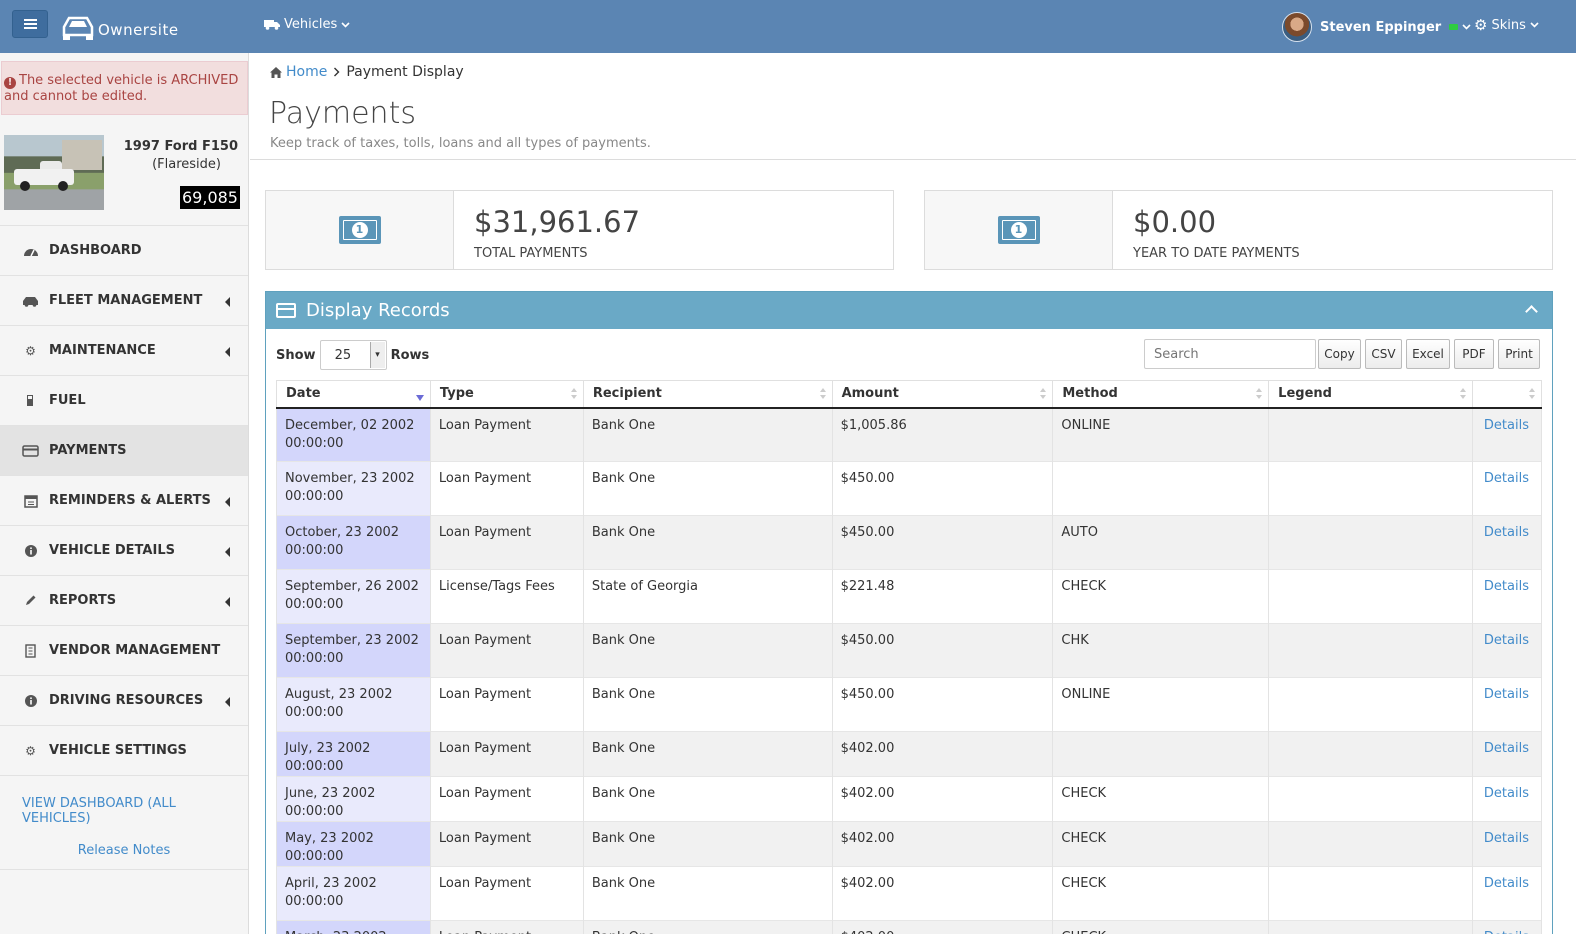  I want to click on sidebar-item-dashboard: DASHBOARD, so click(124, 250).